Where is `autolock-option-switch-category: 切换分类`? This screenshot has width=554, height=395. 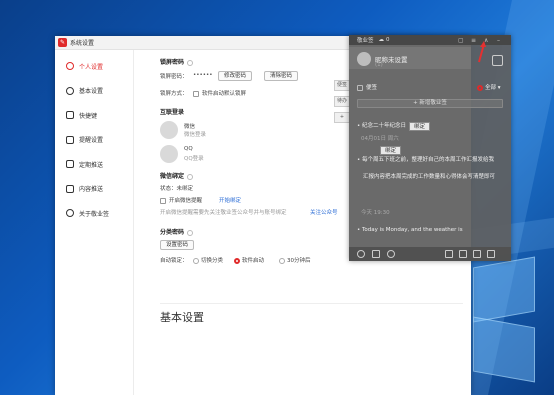 autolock-option-switch-category: 切换分类 is located at coordinates (208, 260).